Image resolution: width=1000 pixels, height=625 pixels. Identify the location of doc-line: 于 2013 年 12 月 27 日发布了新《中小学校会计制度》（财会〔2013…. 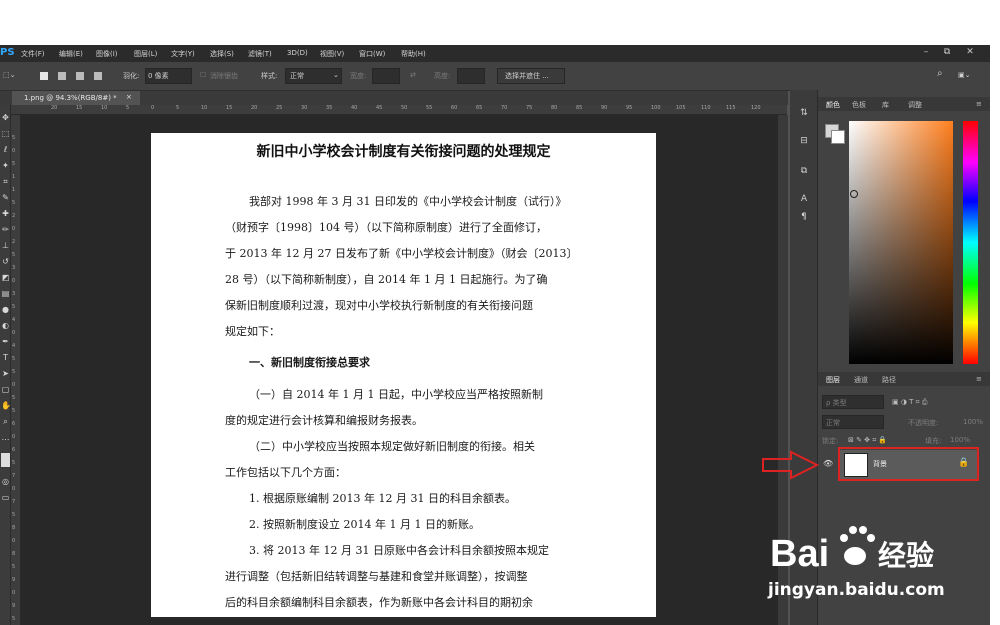
(401, 253).